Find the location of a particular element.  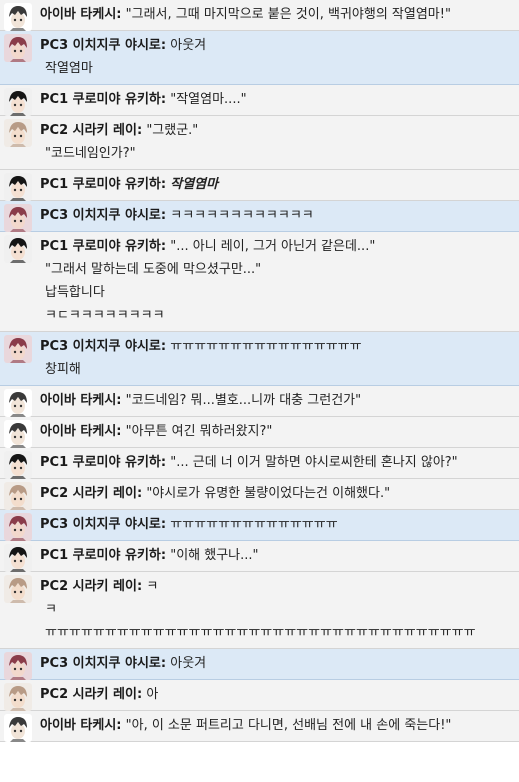

message-continuation: ㅠㅠㅠㅠㅠㅠㅠㅠㅠㅠㅠㅠㅠㅠㅠㅠㅠㅠㅠㅠㅠㅠㅠㅠㅠㅠㅠㅠㅠㅠㅠㅠㅠㅠㅠㅠ is located at coordinates (260, 632).